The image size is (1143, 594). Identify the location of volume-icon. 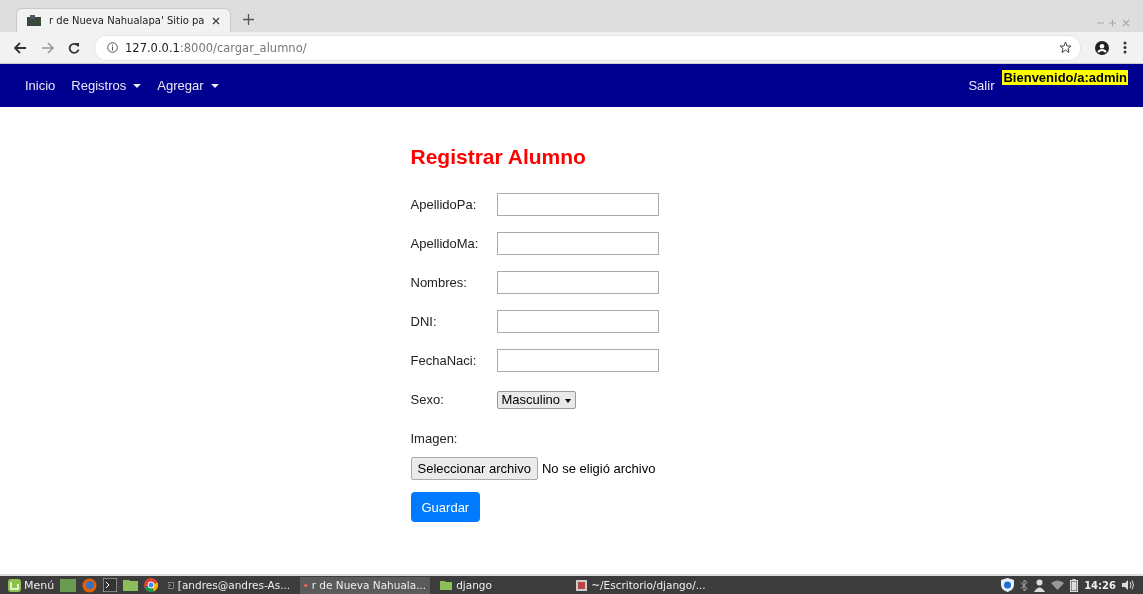
(1128, 585).